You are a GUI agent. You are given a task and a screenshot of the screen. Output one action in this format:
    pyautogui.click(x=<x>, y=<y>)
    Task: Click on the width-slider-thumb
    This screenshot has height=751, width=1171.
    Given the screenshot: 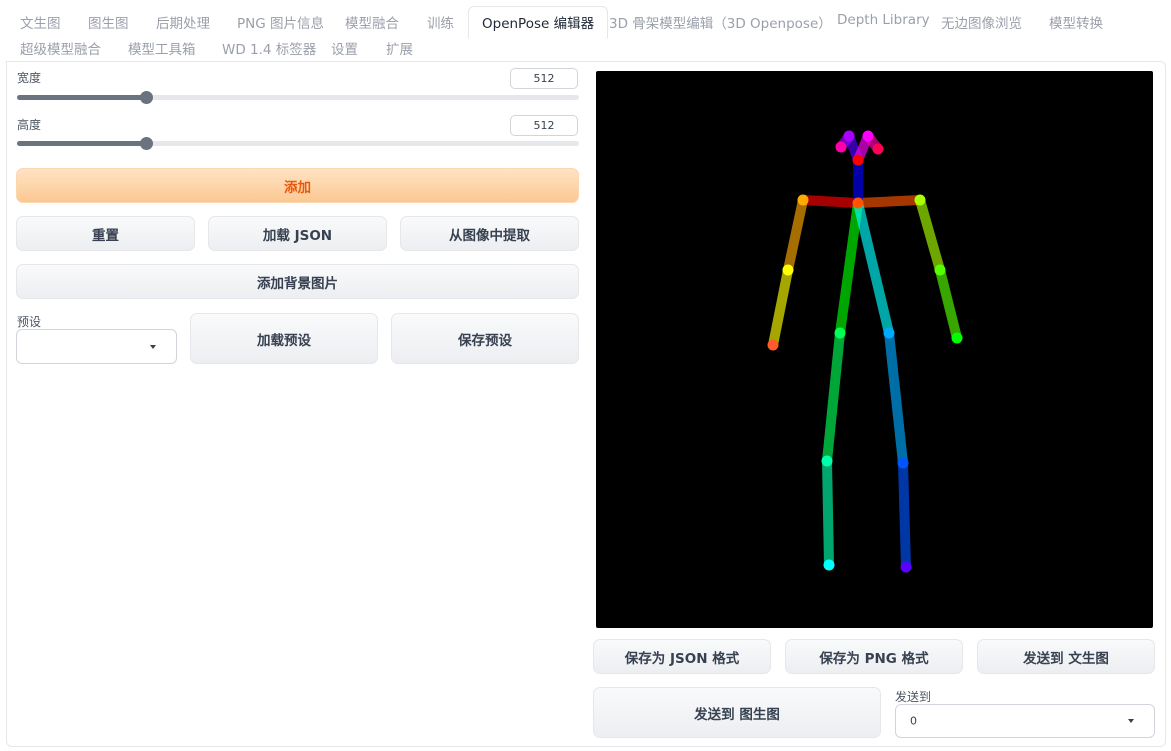 What is the action you would take?
    pyautogui.click(x=146, y=97)
    